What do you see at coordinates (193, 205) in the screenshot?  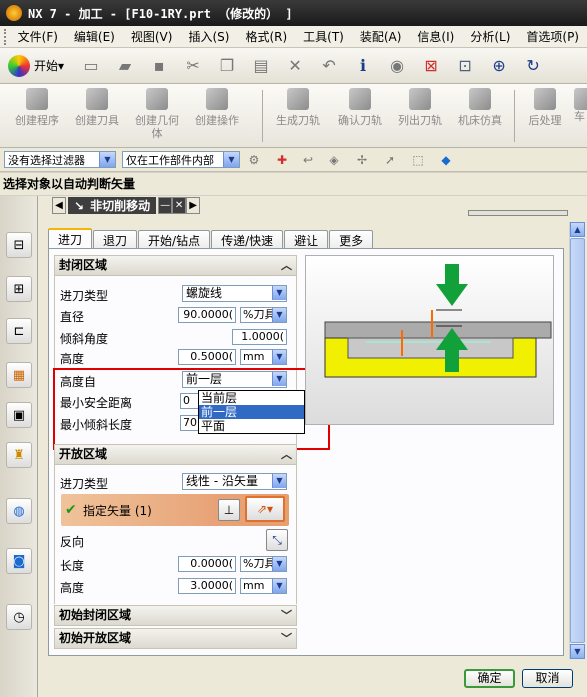 I see `chevron-right-icon: ▶` at bounding box center [193, 205].